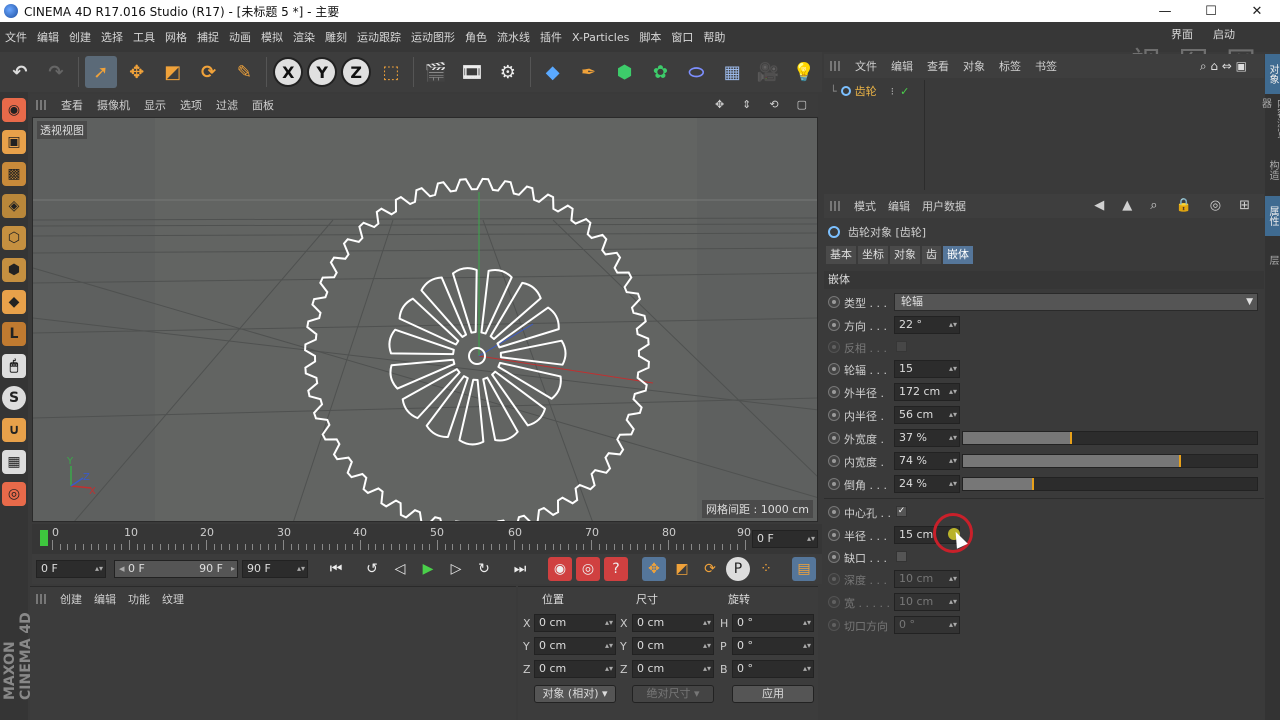 The image size is (1280, 720). Describe the element at coordinates (322, 72) in the screenshot. I see `y-axis-lock-button: Y` at that location.